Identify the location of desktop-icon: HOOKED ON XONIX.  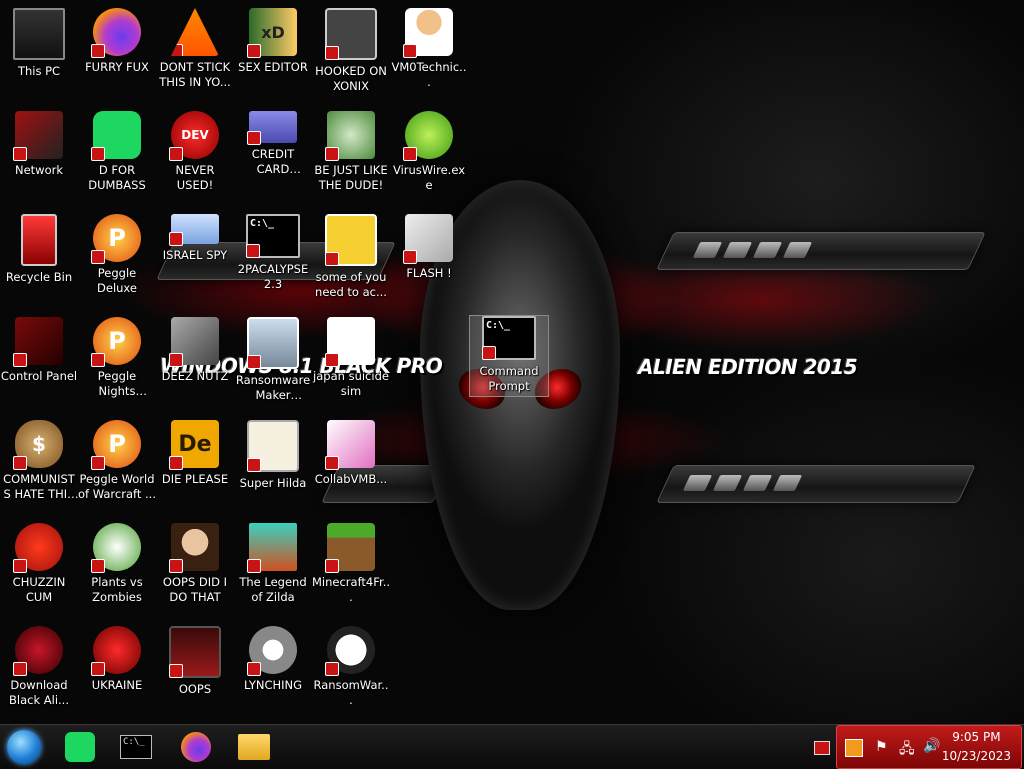
(351, 51).